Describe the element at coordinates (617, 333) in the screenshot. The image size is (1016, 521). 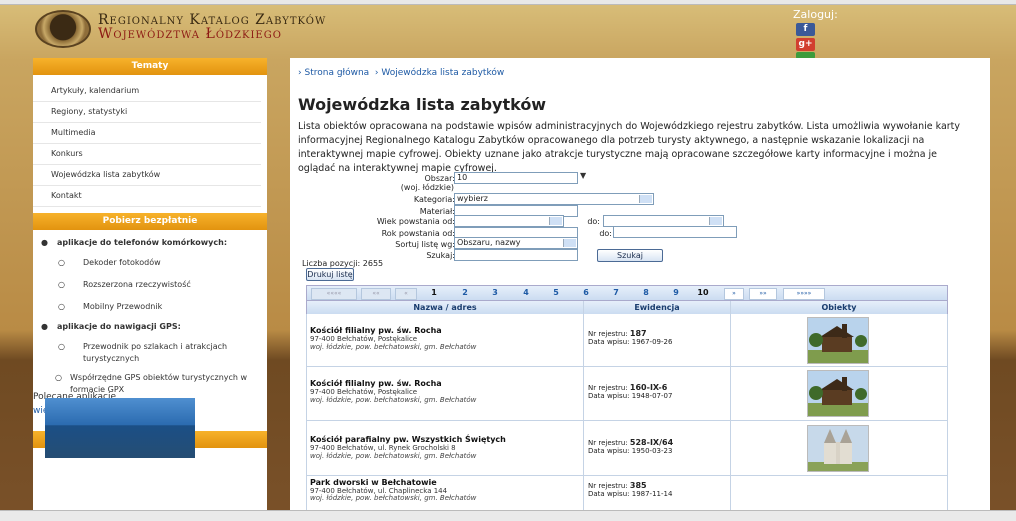
I see `registry-number: Nr rejestru: 187` at that location.